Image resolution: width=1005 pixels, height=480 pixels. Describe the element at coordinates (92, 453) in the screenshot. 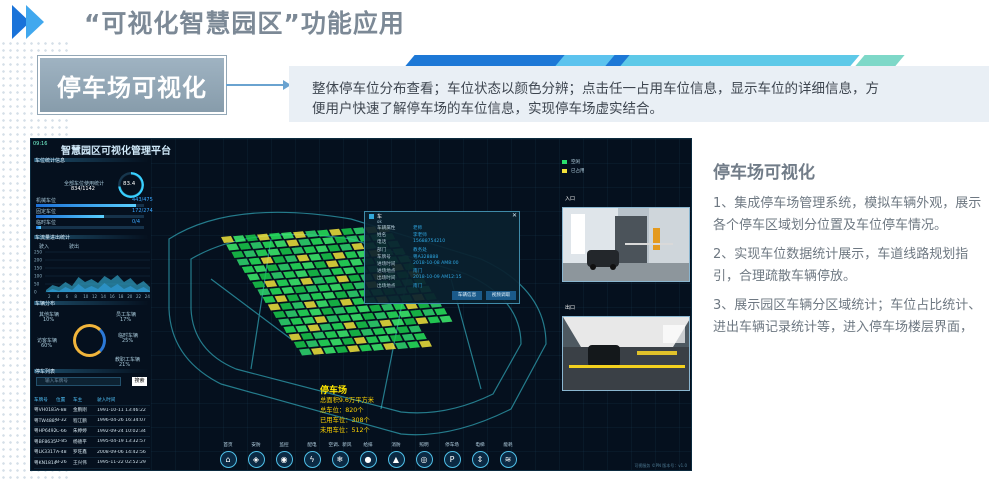

I see `table-row: 粤LK3317 A-48 罗旺鑫 2008-09-06 14:42:56` at that location.